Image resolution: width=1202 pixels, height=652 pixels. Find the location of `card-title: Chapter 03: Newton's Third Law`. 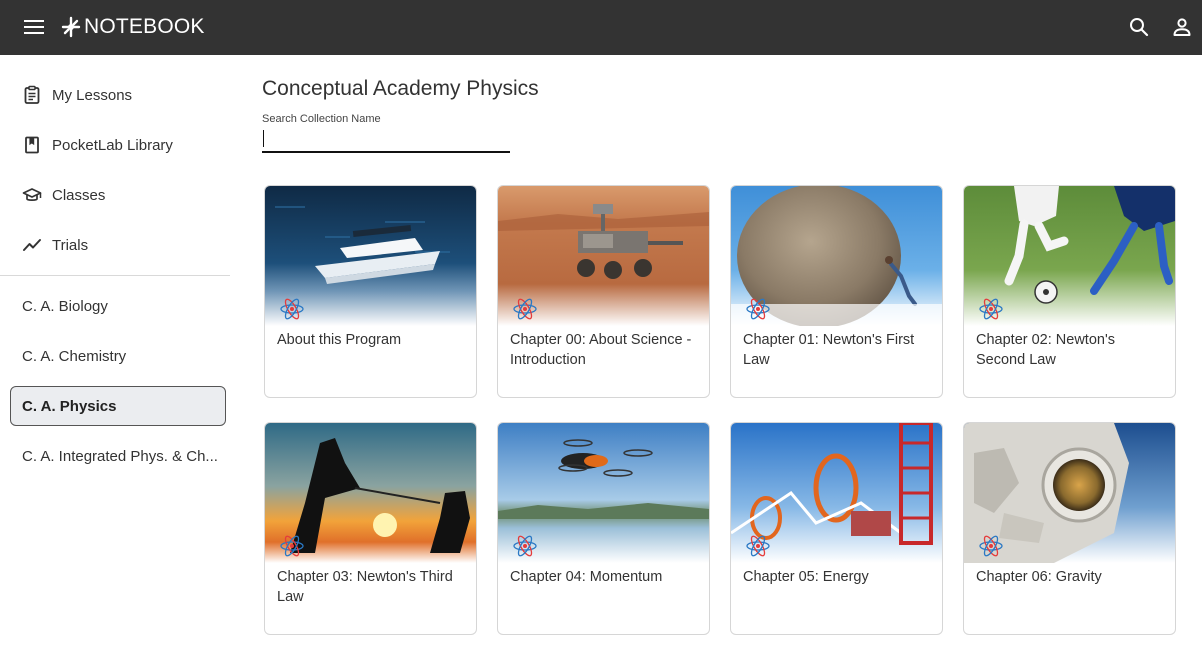

card-title: Chapter 03: Newton's Third Law is located at coordinates (365, 587).